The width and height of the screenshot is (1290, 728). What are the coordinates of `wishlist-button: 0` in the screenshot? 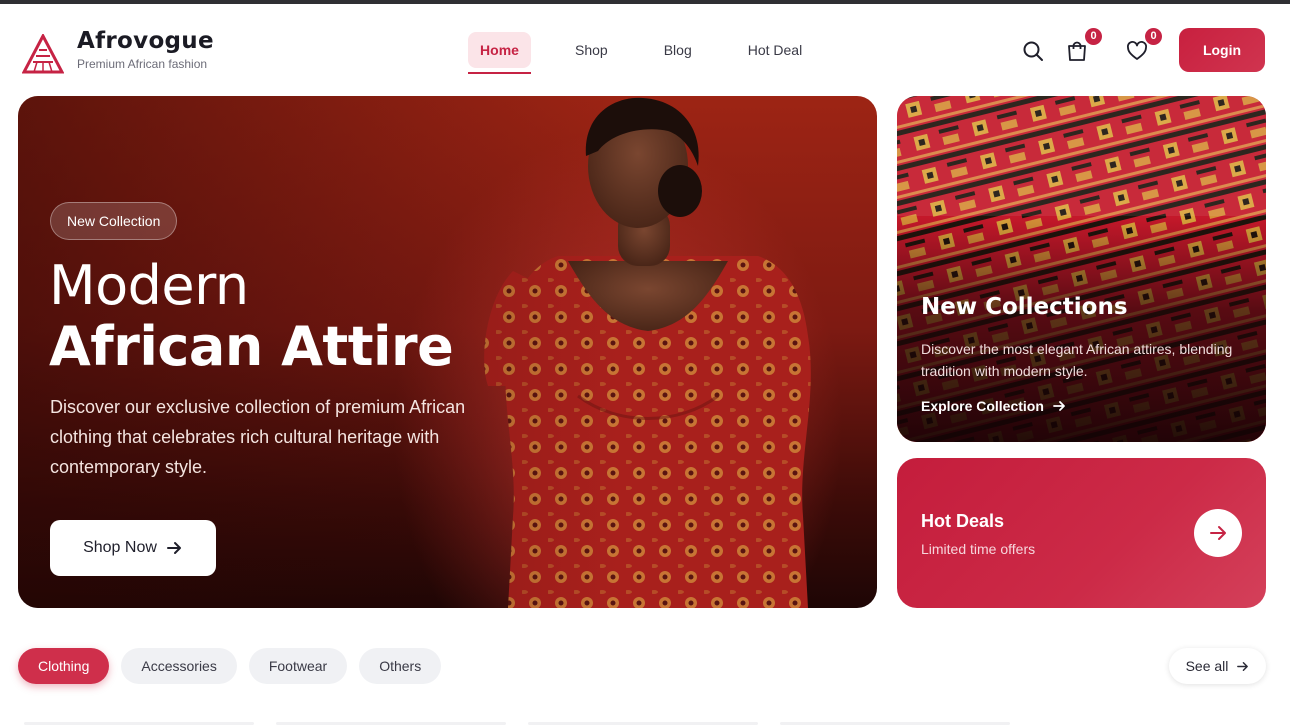 It's located at (1144, 45).